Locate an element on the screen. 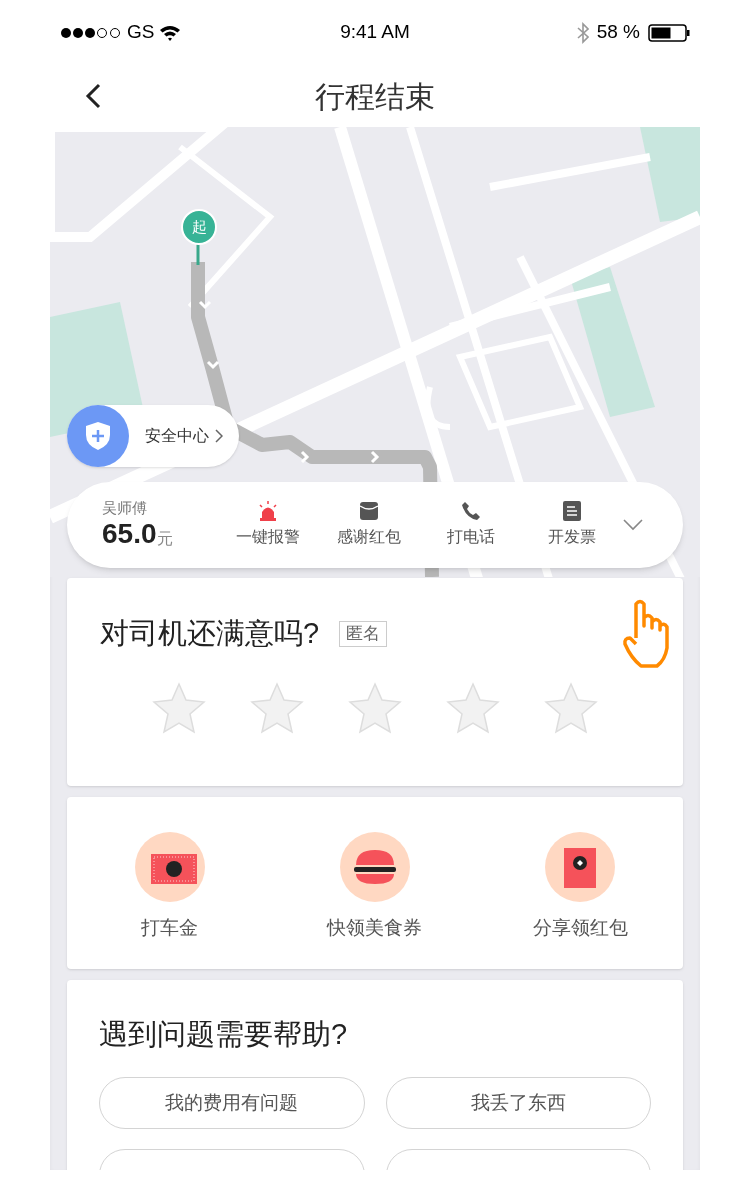  wifi-icon is located at coordinates (170, 32).